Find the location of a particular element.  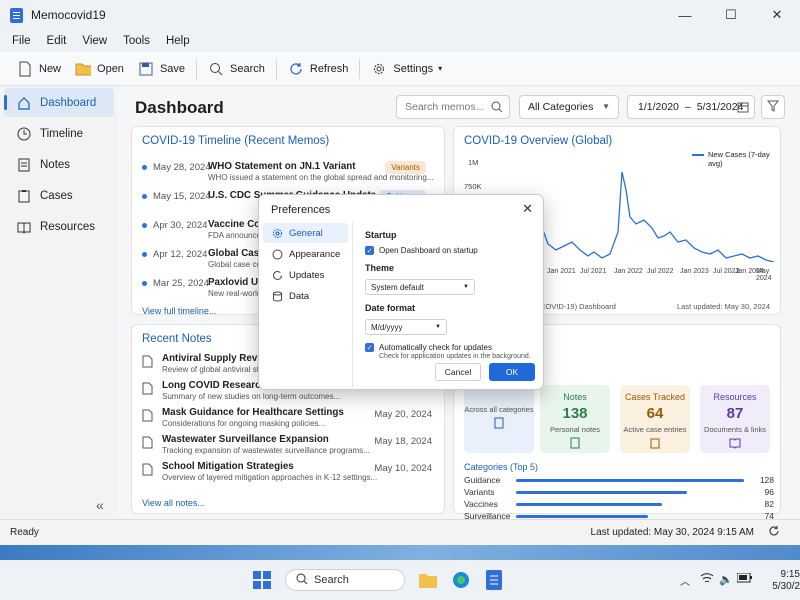

taskbar-search: Search is located at coordinates (345, 580).